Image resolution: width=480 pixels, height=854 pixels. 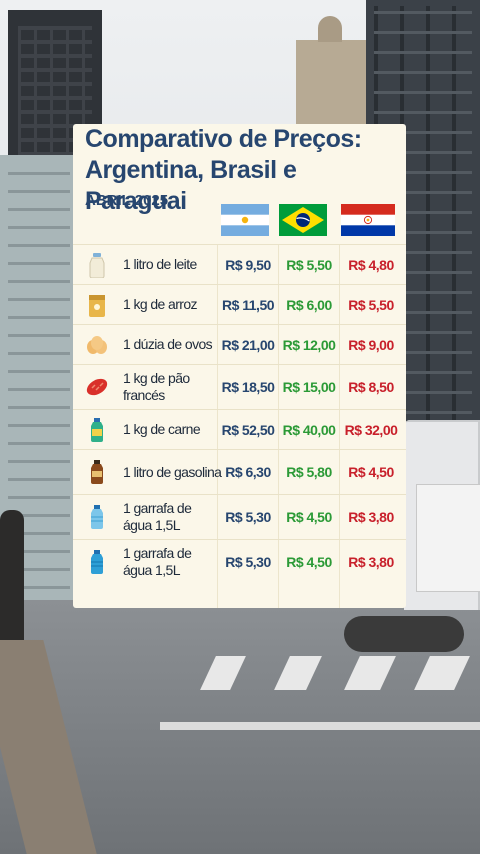 I want to click on price-argentina: R$ 6,30, so click(x=248, y=472).